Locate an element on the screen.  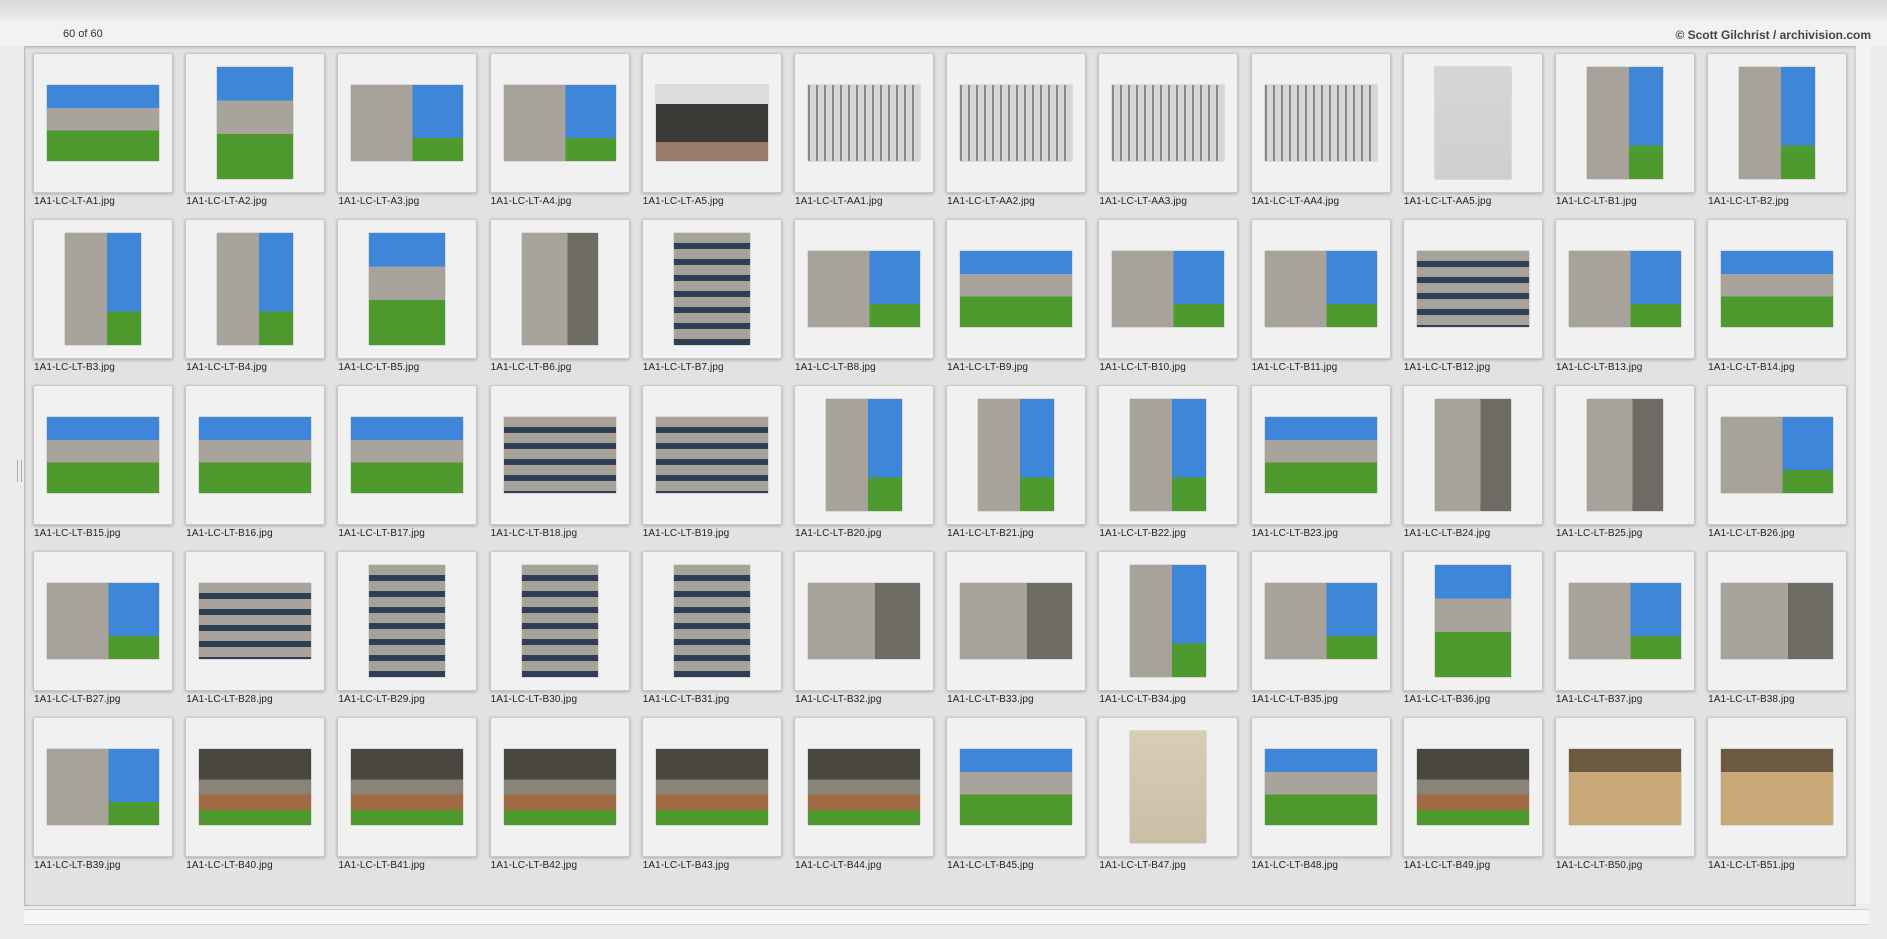
thumbnail-item: 1A1-LC-LT-A2.jpg is located at coordinates (255, 130).